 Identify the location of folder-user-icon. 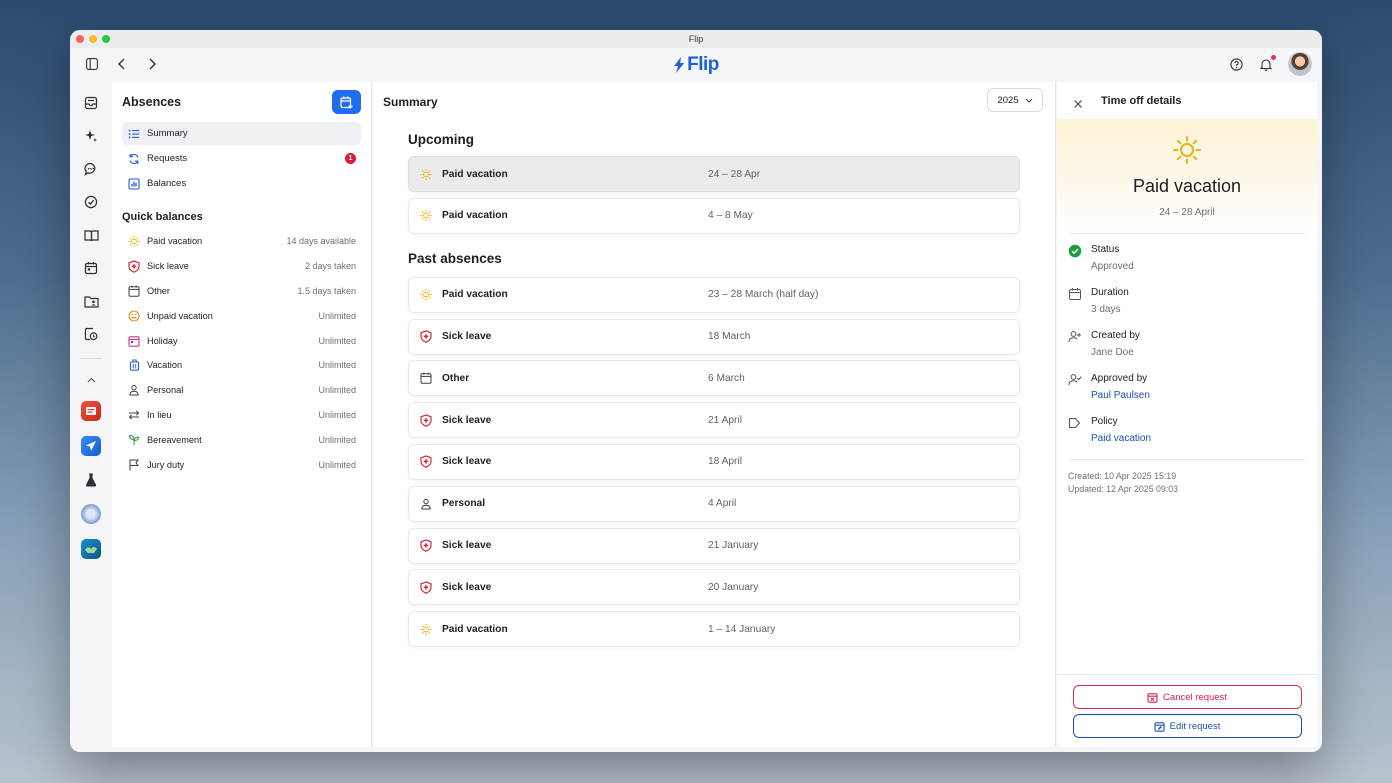
(91, 301).